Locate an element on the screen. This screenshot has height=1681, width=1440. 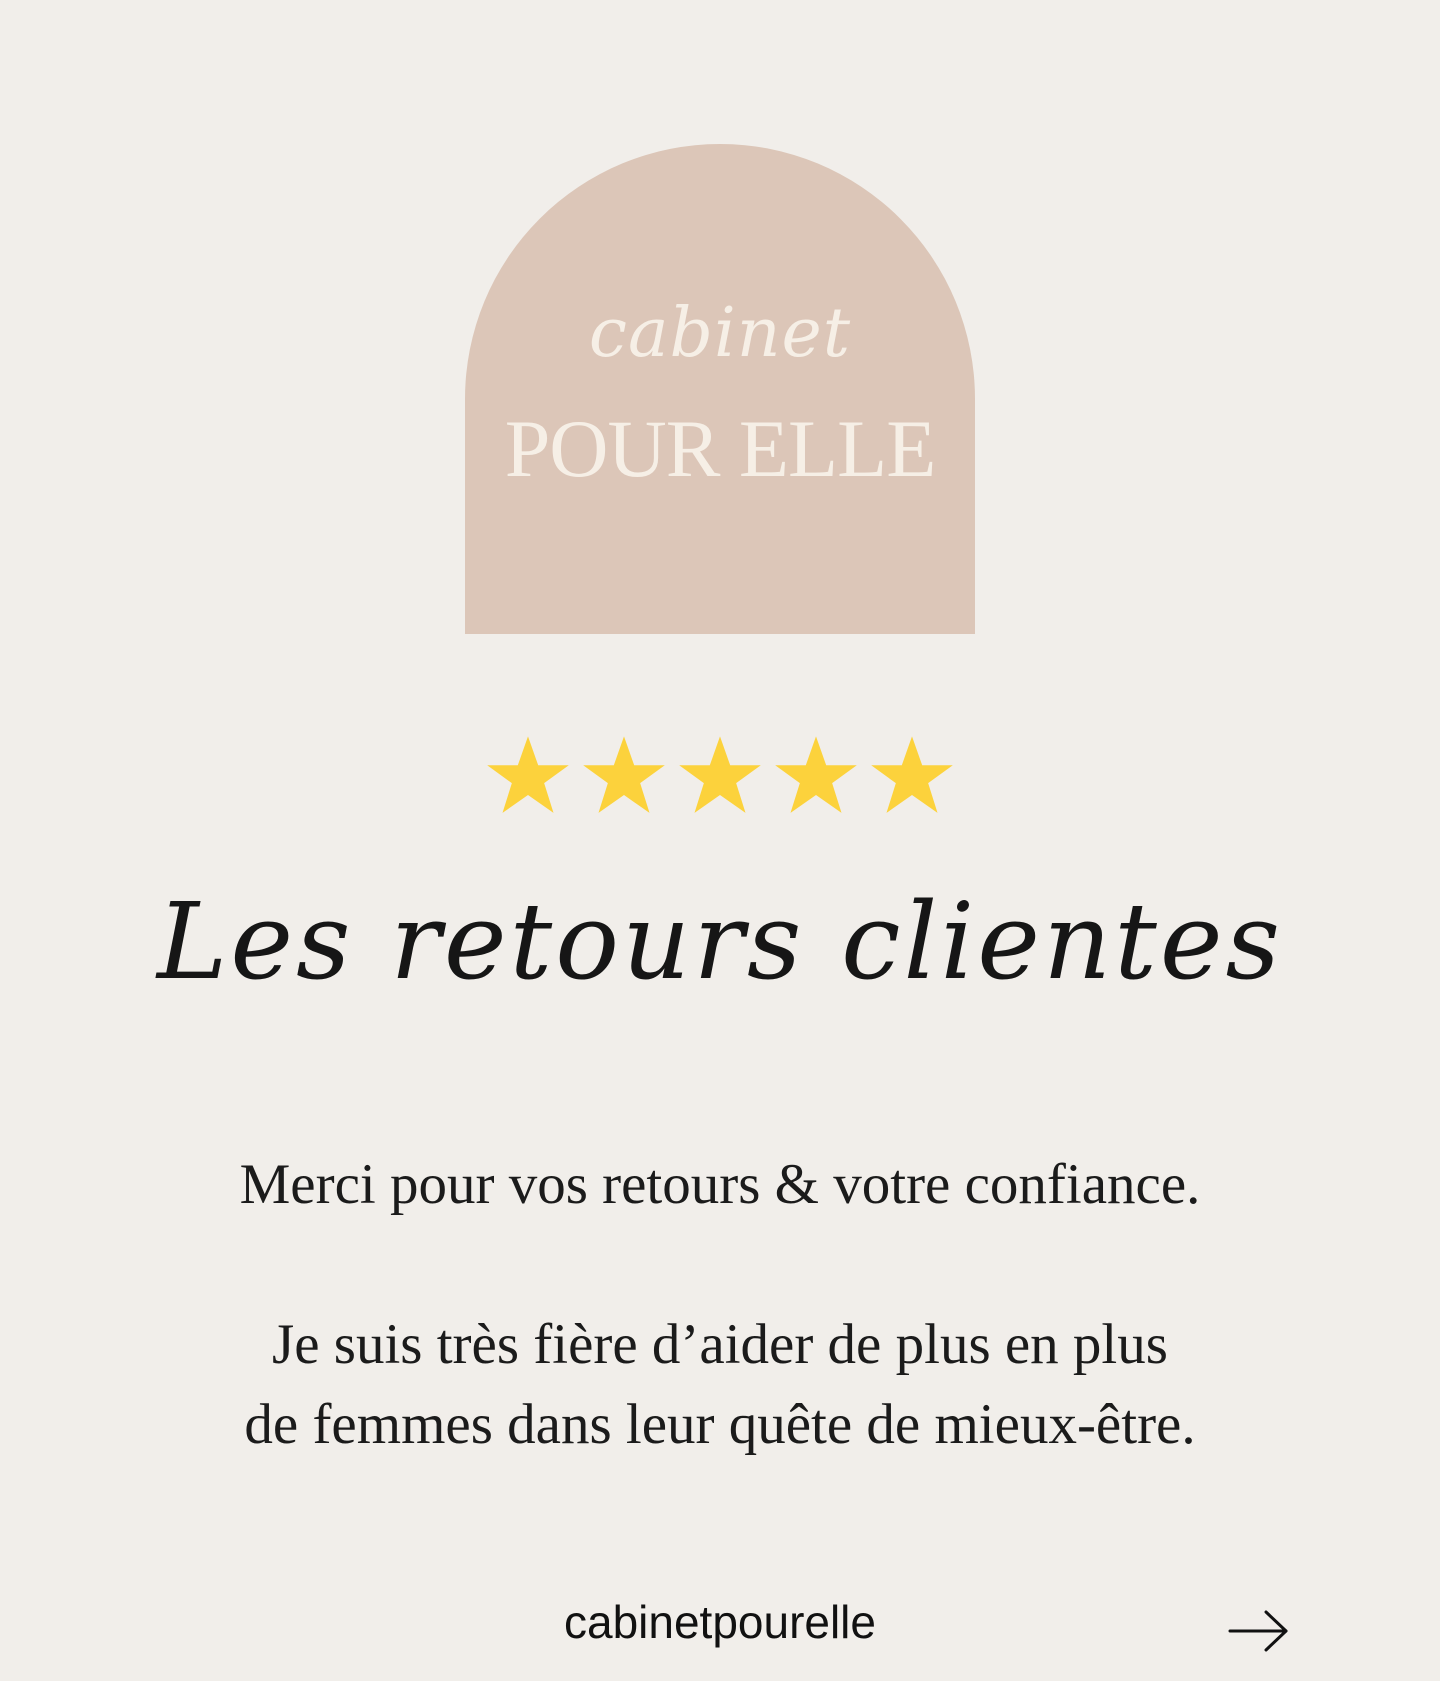
message-line: de femmes dans leur quête de mieux-être. is located at coordinates (720, 1424).